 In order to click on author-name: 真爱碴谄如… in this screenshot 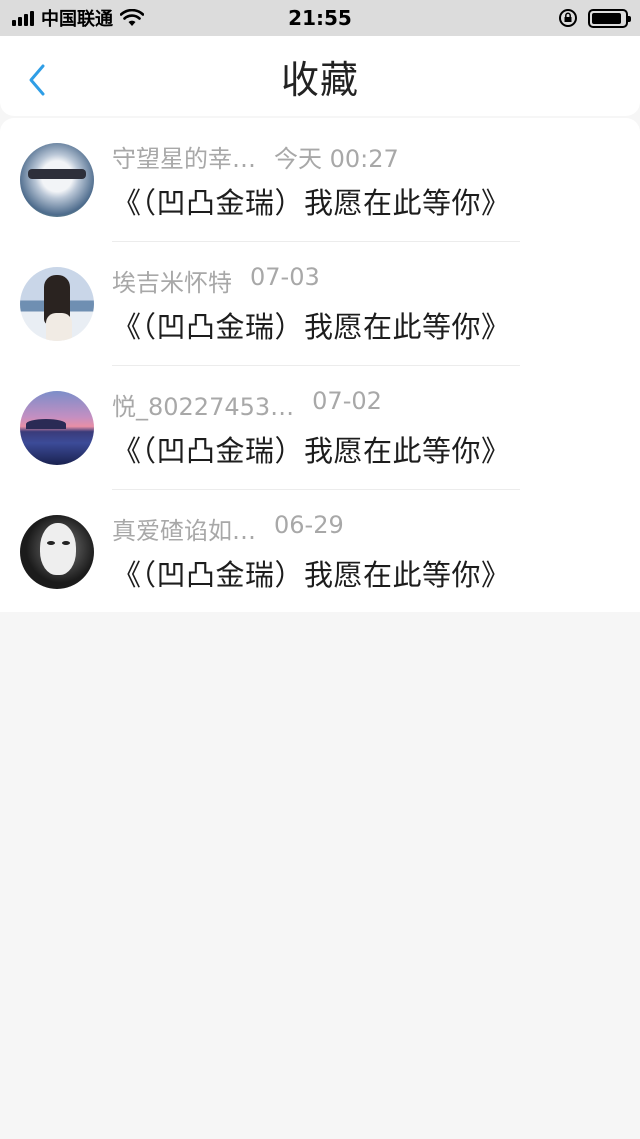, I will do `click(184, 530)`.